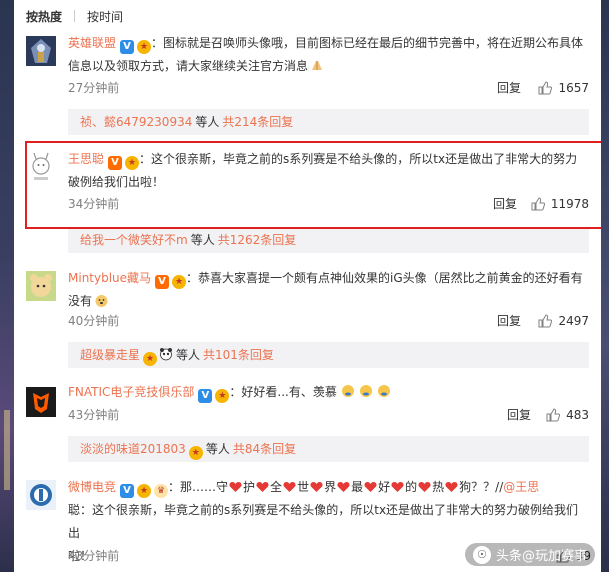  What do you see at coordinates (307, 16) in the screenshot?
I see `sort-bar: 按热度 按时间` at bounding box center [307, 16].